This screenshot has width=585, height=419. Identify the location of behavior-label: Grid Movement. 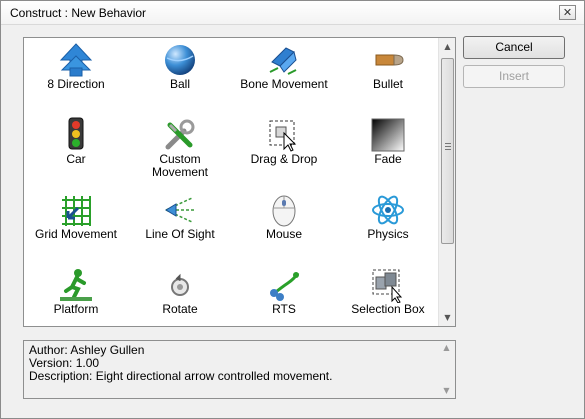
(76, 234).